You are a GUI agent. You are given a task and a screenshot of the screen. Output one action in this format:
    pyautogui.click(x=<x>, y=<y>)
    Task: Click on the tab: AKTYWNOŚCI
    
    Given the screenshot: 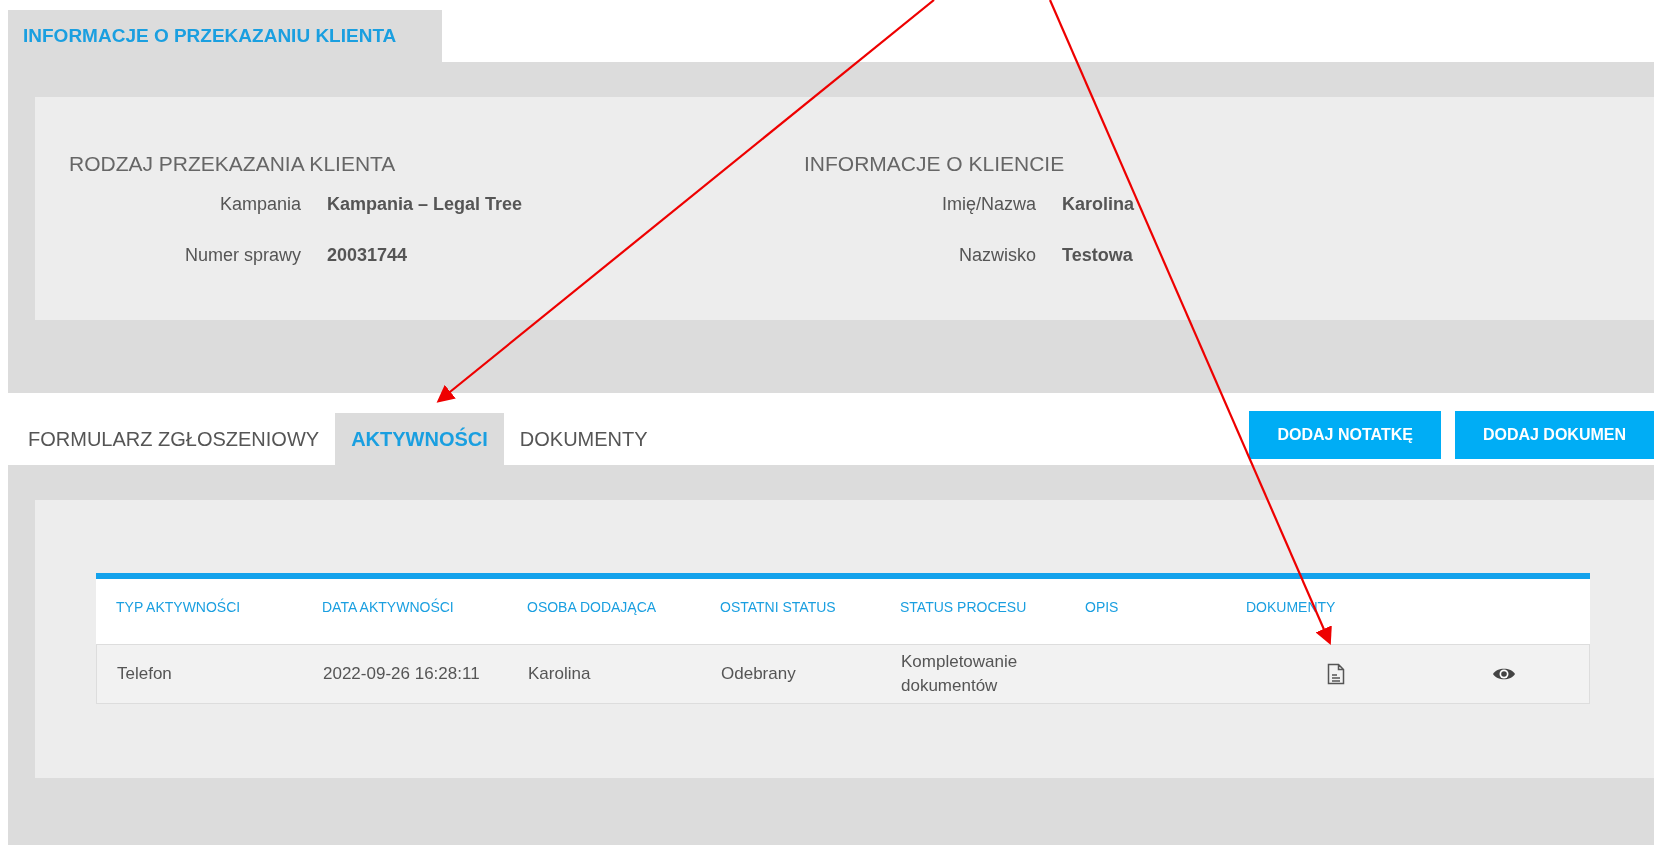 What is the action you would take?
    pyautogui.click(x=419, y=439)
    